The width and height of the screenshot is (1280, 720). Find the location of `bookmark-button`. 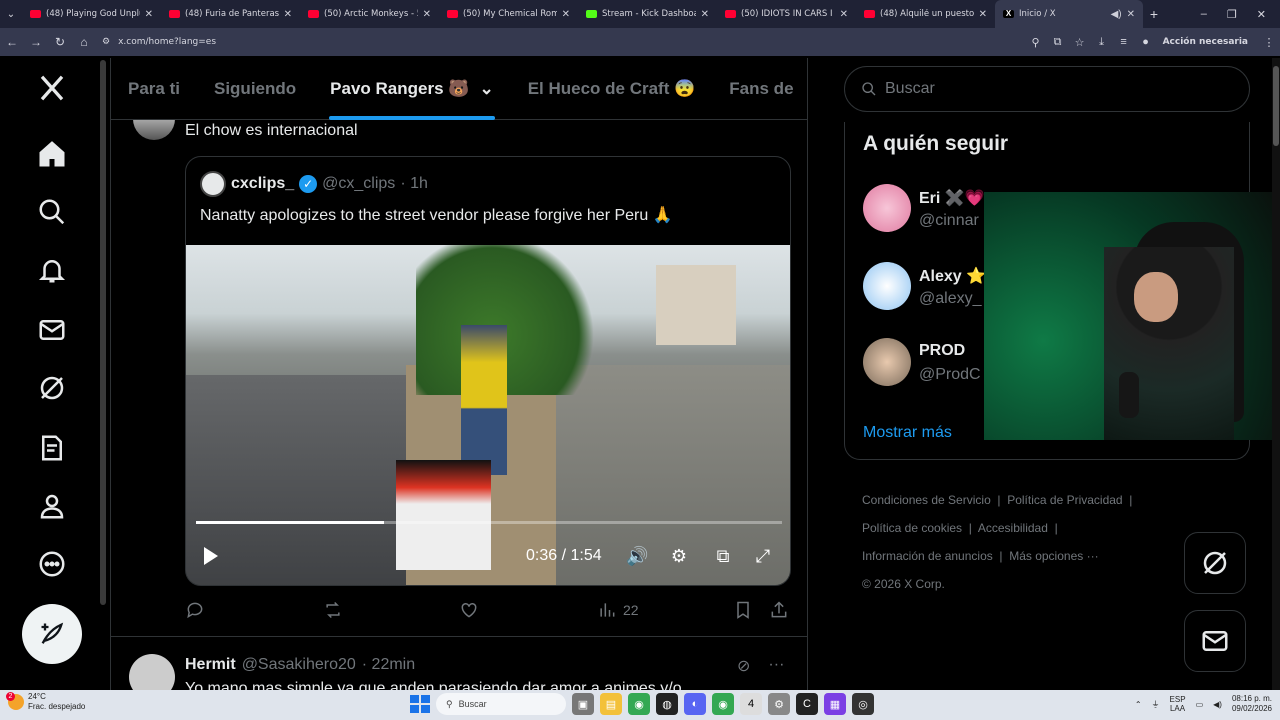

bookmark-button is located at coordinates (743, 610).